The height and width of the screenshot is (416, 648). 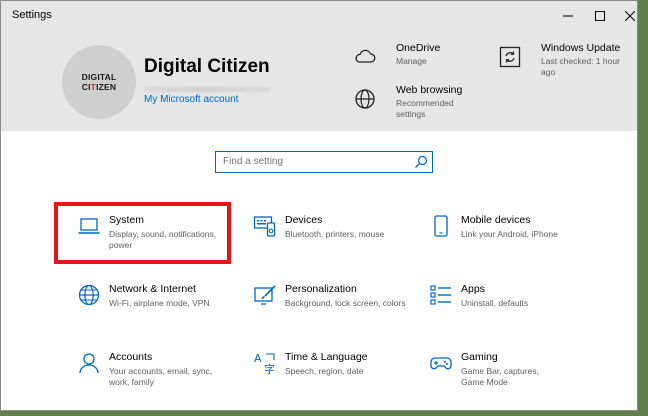 I want to click on avatar-logo-line2: CITIZEN, so click(x=99, y=87).